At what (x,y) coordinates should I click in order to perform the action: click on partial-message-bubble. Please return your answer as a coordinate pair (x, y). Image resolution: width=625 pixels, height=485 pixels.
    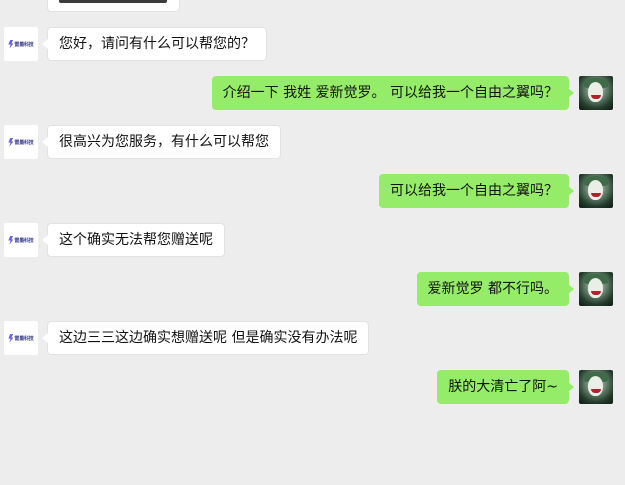
    Looking at the image, I should click on (113, 6).